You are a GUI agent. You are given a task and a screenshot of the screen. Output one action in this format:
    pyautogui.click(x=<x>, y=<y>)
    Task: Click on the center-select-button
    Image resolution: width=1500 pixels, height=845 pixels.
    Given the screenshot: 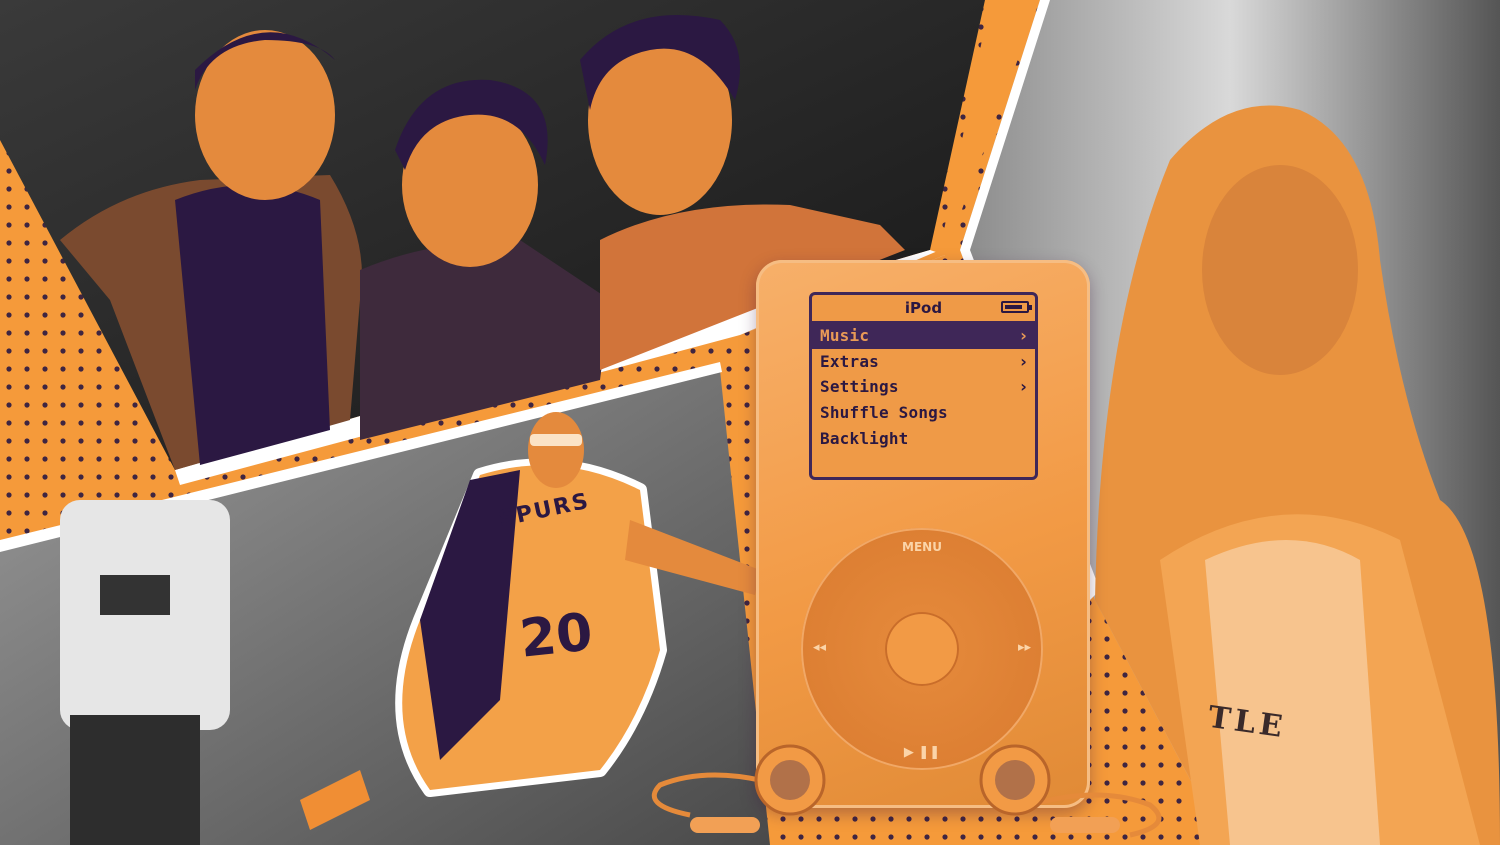 What is the action you would take?
    pyautogui.click(x=922, y=649)
    